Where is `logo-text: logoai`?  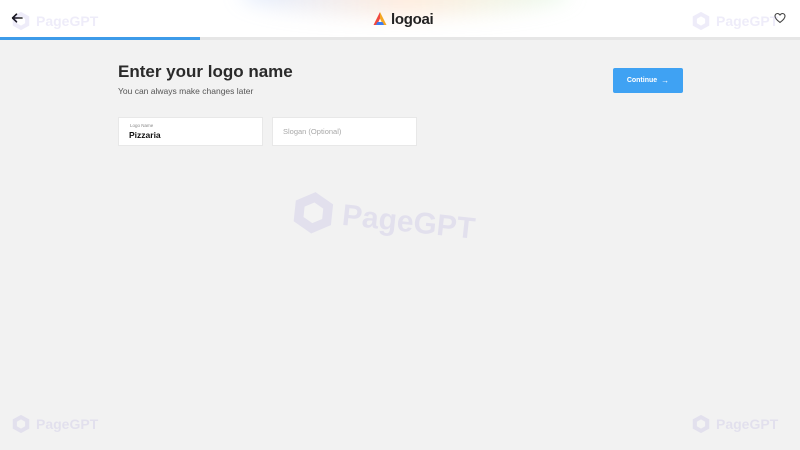 logo-text: logoai is located at coordinates (412, 19).